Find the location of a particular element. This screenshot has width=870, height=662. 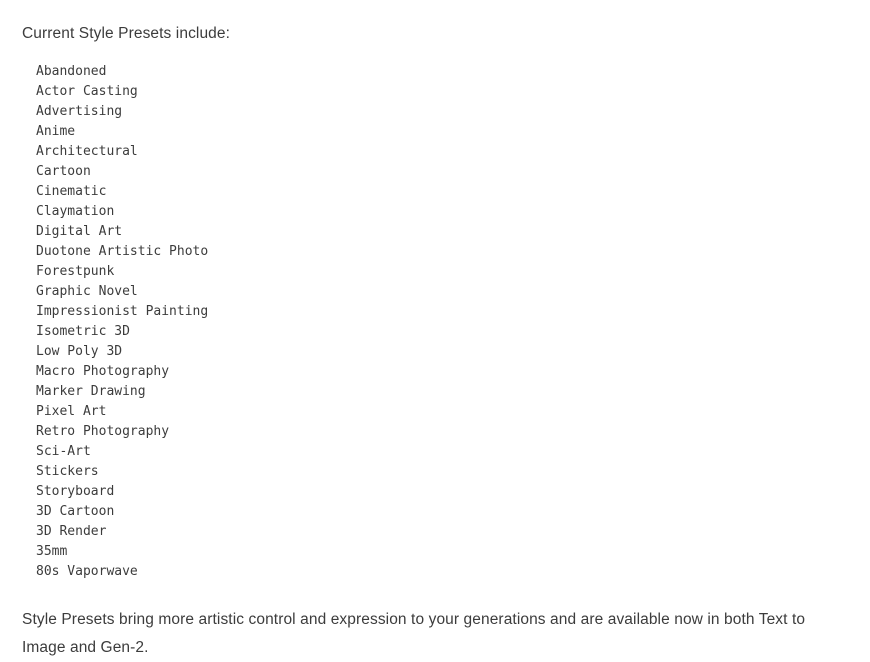

list-item: Advertising is located at coordinates (79, 111).